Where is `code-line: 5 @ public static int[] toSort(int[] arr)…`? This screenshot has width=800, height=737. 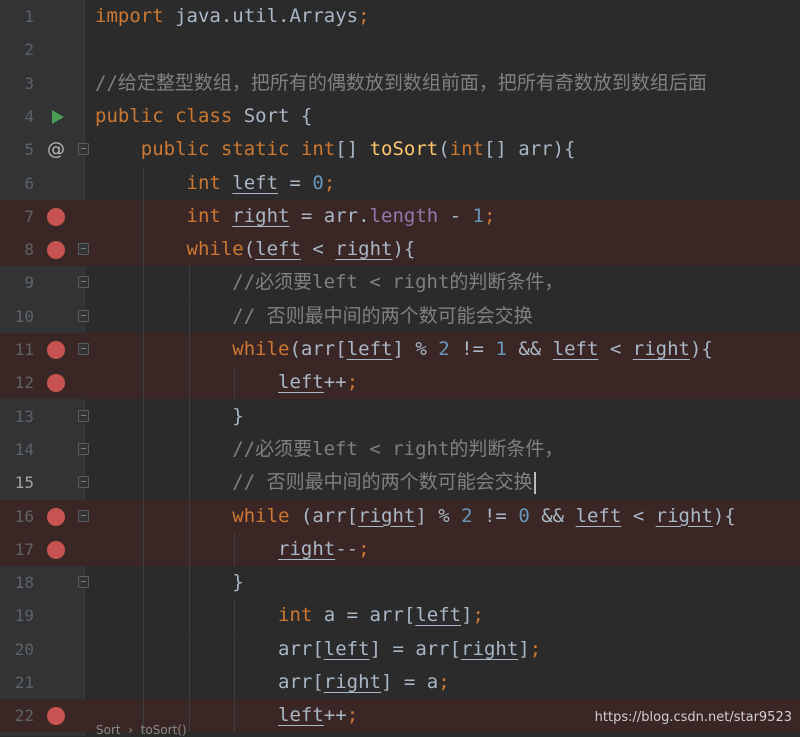 code-line: 5 @ public static int[] toSort(int[] arr)… is located at coordinates (400, 150).